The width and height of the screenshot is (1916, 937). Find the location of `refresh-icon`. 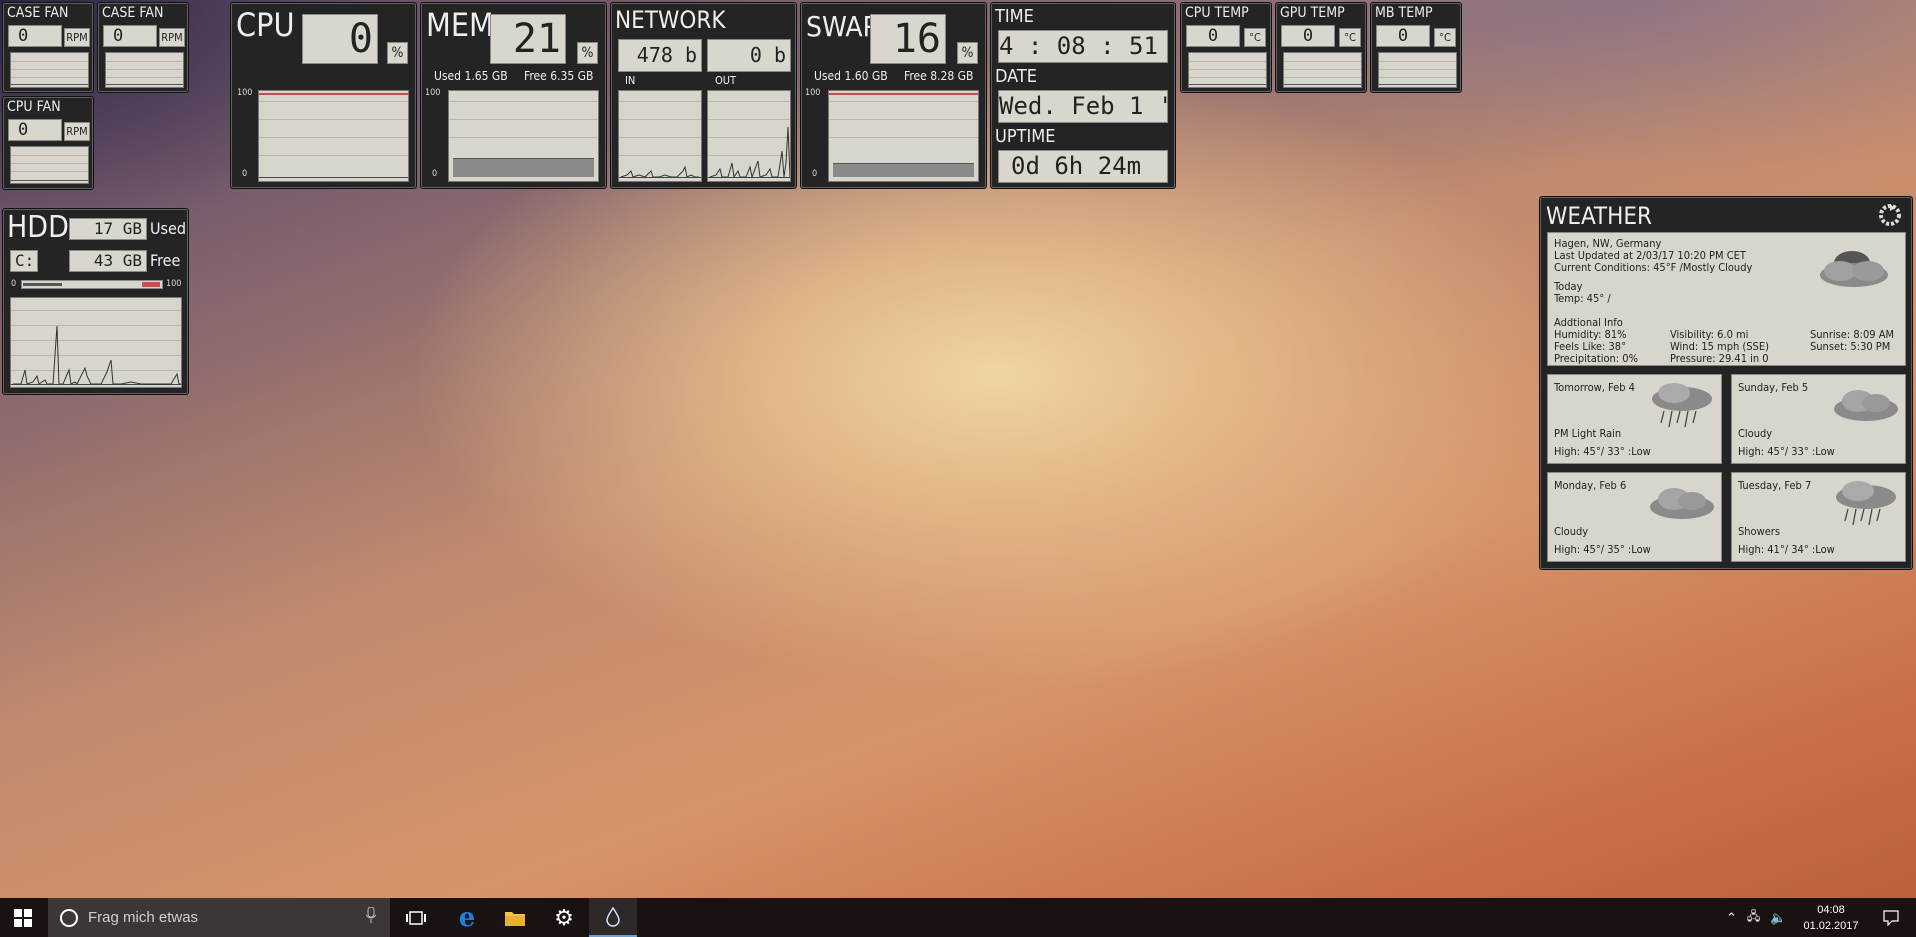

refresh-icon is located at coordinates (1890, 215).